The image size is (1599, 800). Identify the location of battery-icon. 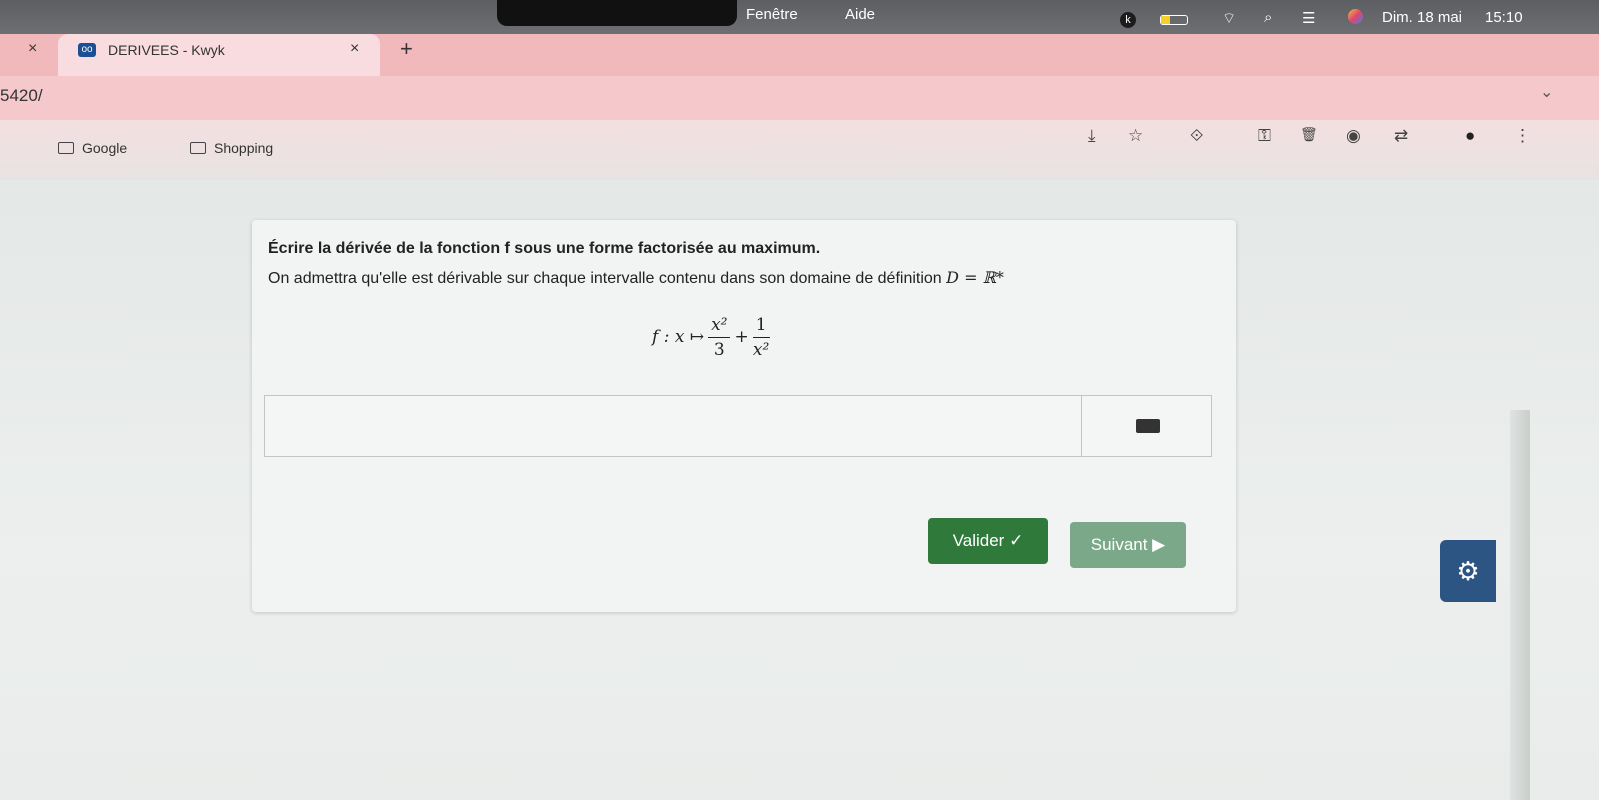
(1174, 20).